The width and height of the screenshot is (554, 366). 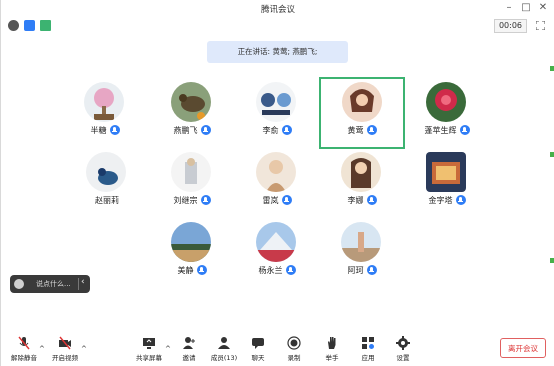 I want to click on participant-name: 黄莺, so click(x=355, y=130).